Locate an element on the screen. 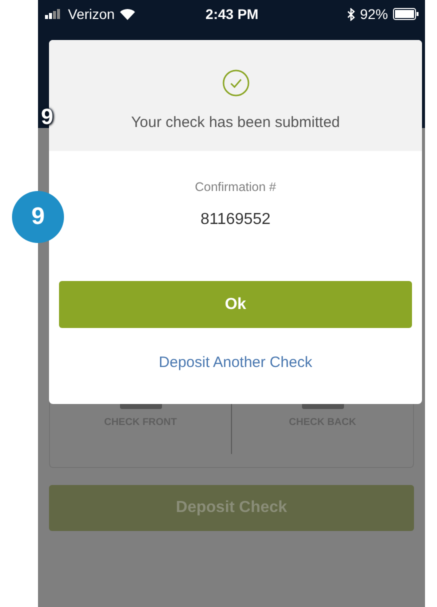 Image resolution: width=437 pixels, height=607 pixels. clock-time: 2:43 PM is located at coordinates (232, 14).